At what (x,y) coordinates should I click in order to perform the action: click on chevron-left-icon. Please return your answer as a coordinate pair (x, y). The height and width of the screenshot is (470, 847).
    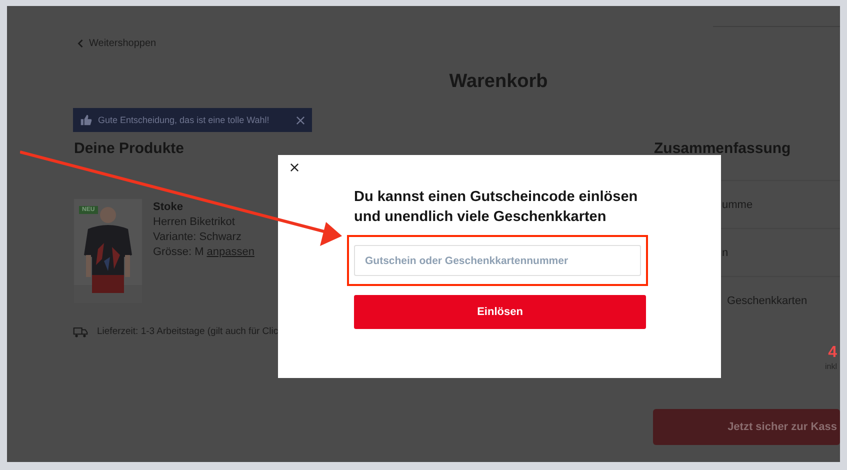
    Looking at the image, I should click on (80, 43).